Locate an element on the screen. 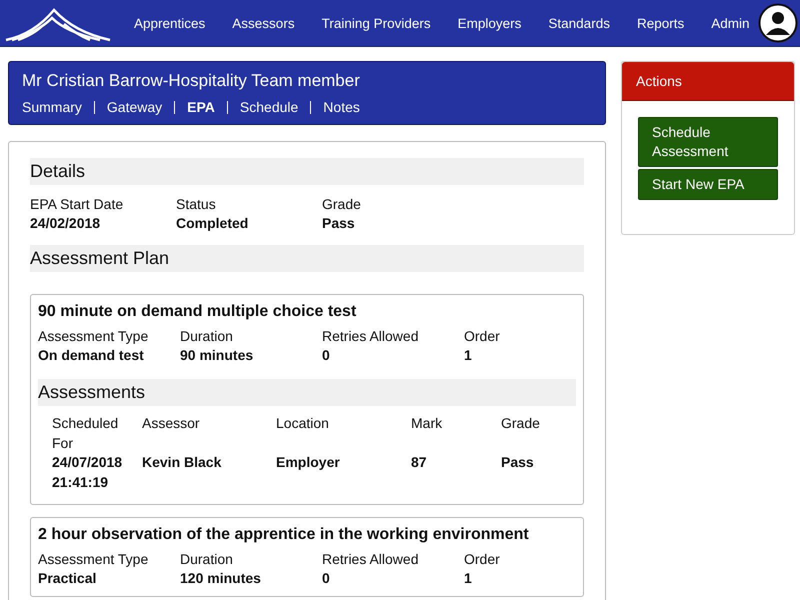 Image resolution: width=800 pixels, height=600 pixels. field-label: EPA Start Date is located at coordinates (77, 204).